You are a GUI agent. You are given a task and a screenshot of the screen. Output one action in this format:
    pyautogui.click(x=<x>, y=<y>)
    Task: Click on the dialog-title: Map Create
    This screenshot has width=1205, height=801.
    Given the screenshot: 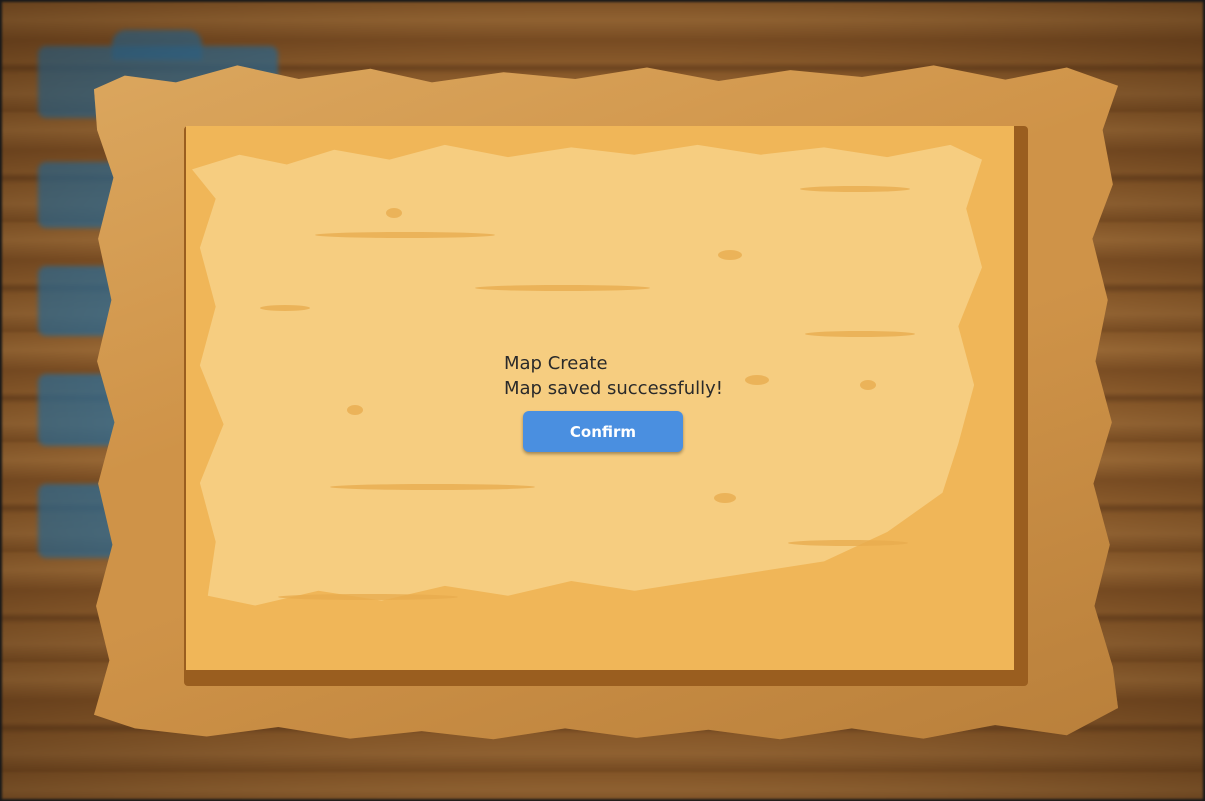 What is the action you would take?
    pyautogui.click(x=556, y=363)
    